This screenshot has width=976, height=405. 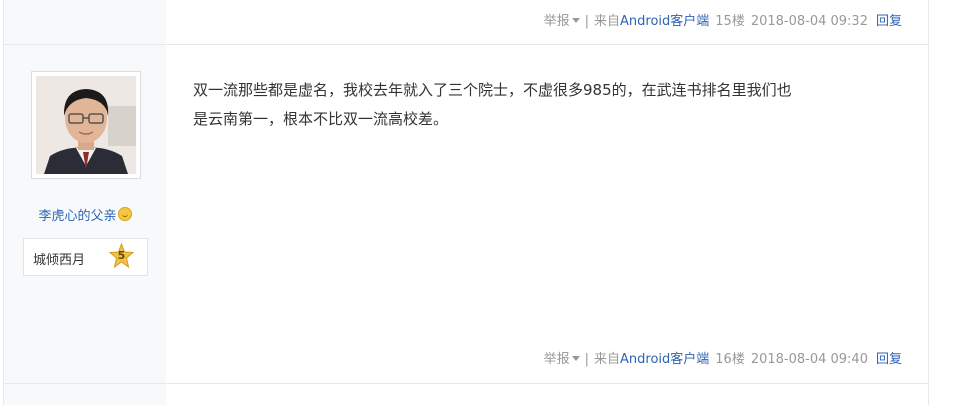 I want to click on avatar-image, so click(x=86, y=125).